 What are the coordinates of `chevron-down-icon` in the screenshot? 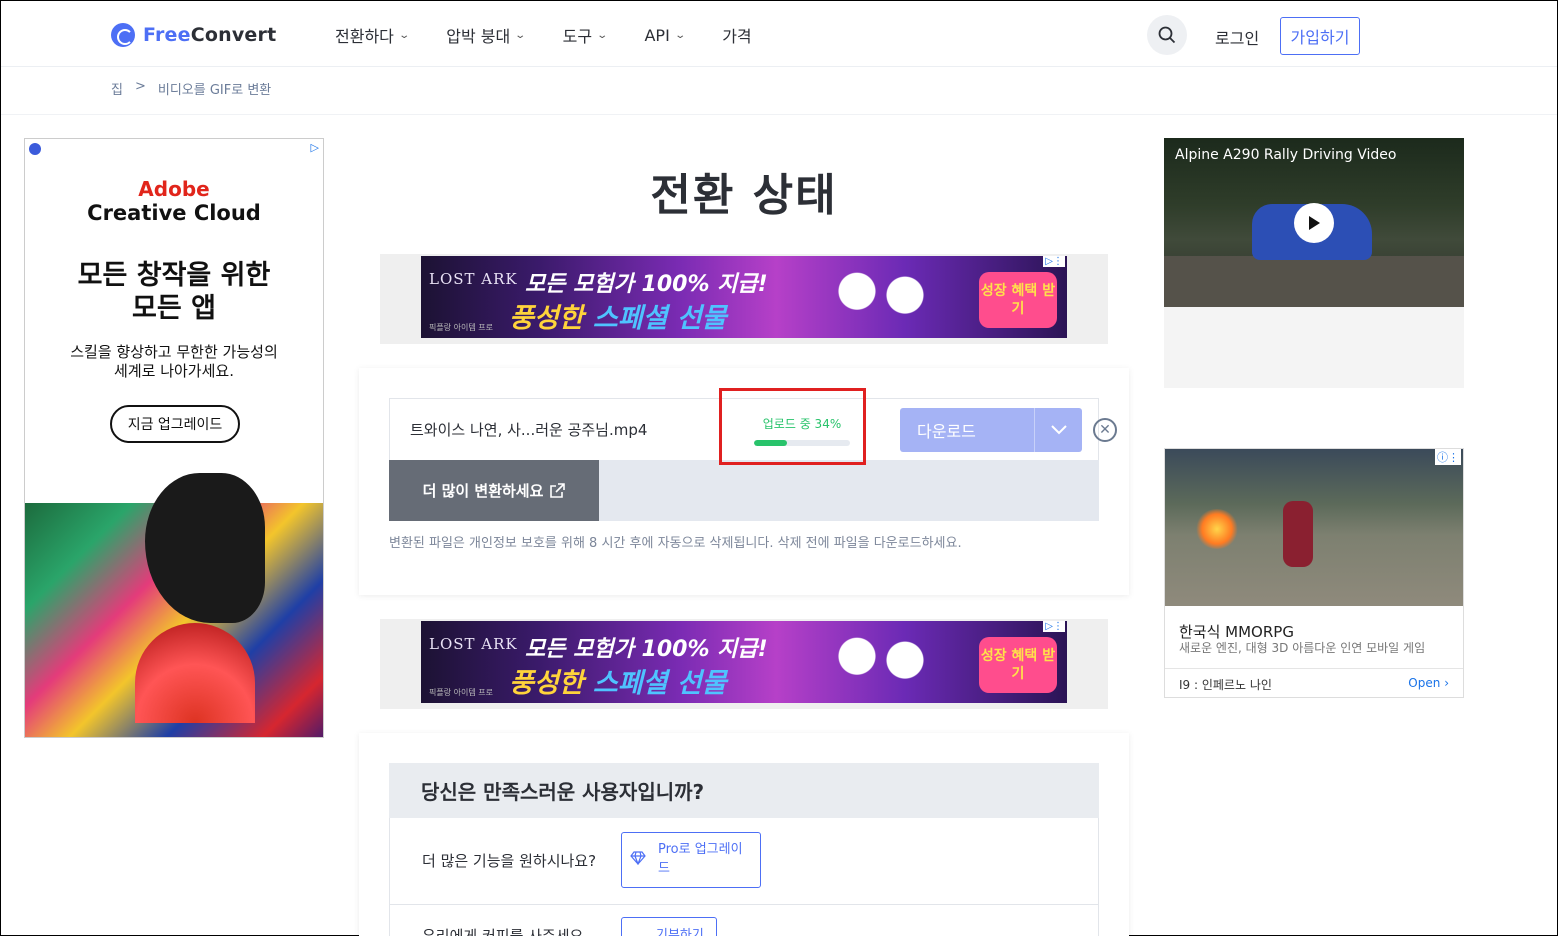 It's located at (1058, 430).